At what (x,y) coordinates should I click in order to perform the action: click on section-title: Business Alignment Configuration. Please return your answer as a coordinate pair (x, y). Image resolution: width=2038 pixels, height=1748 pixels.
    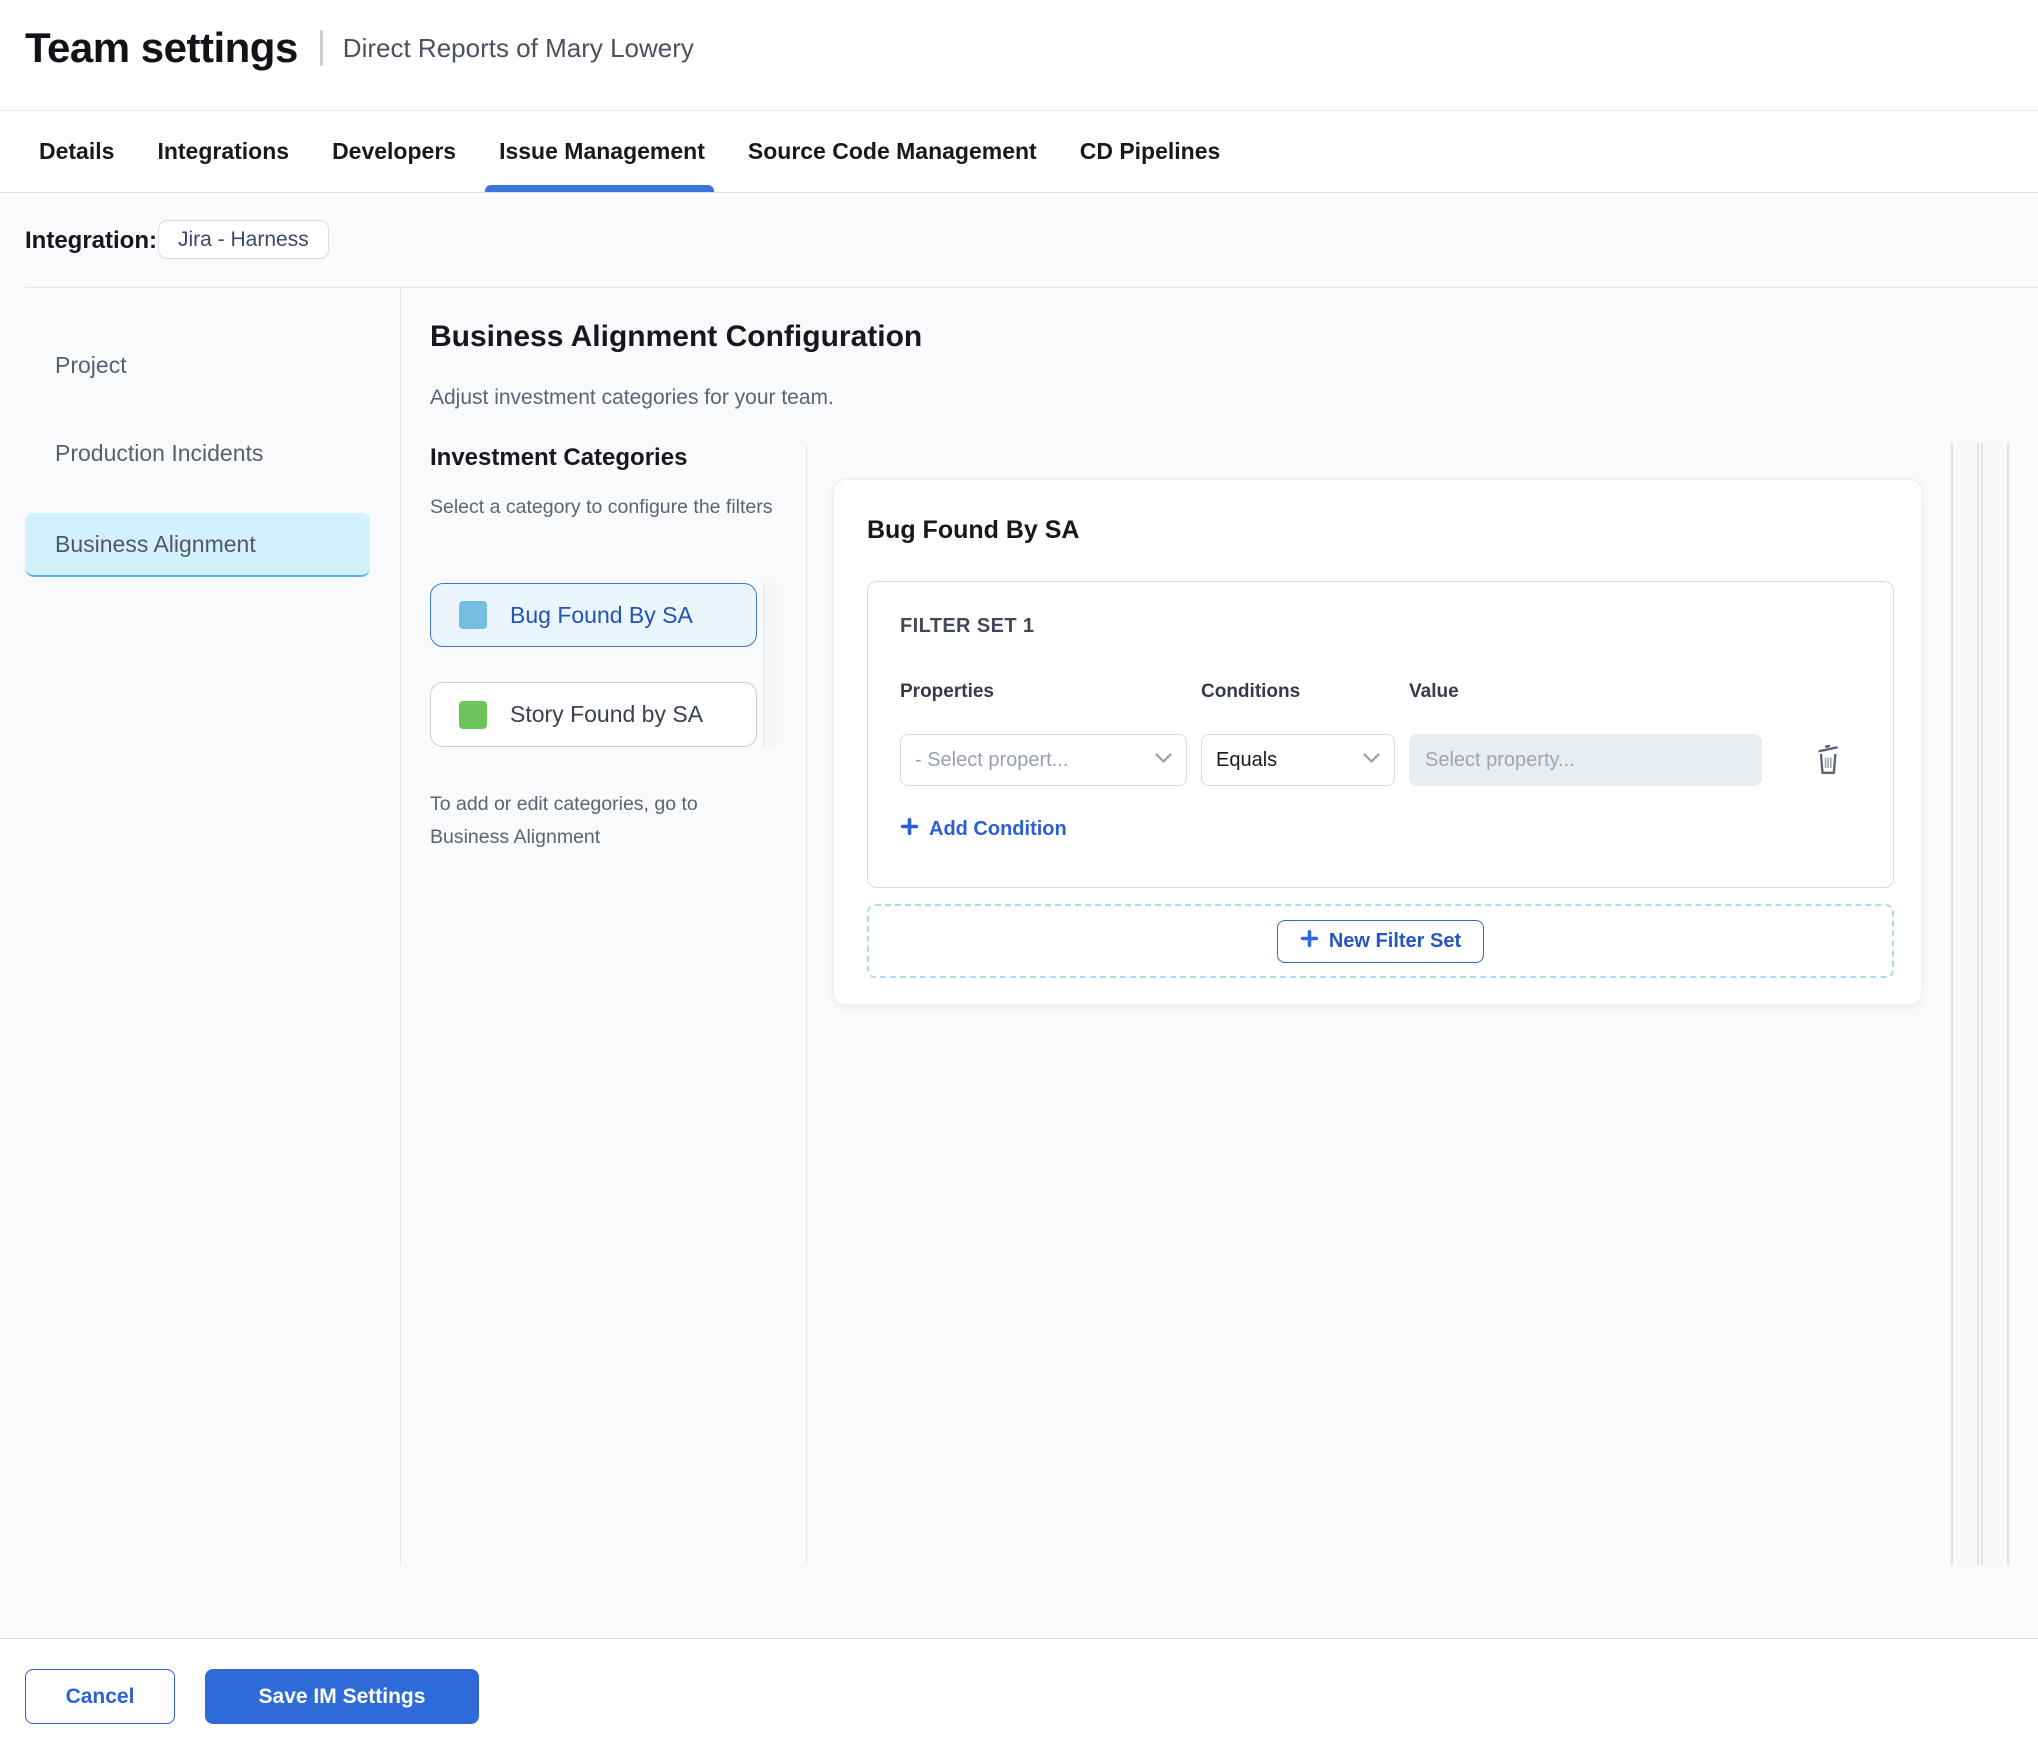
    Looking at the image, I should click on (676, 336).